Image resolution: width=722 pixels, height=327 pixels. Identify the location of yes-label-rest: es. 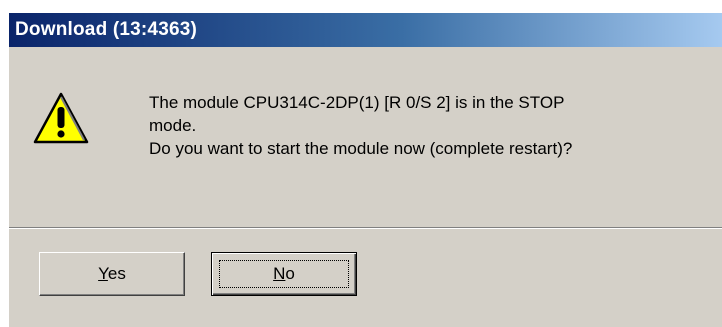
(116, 273).